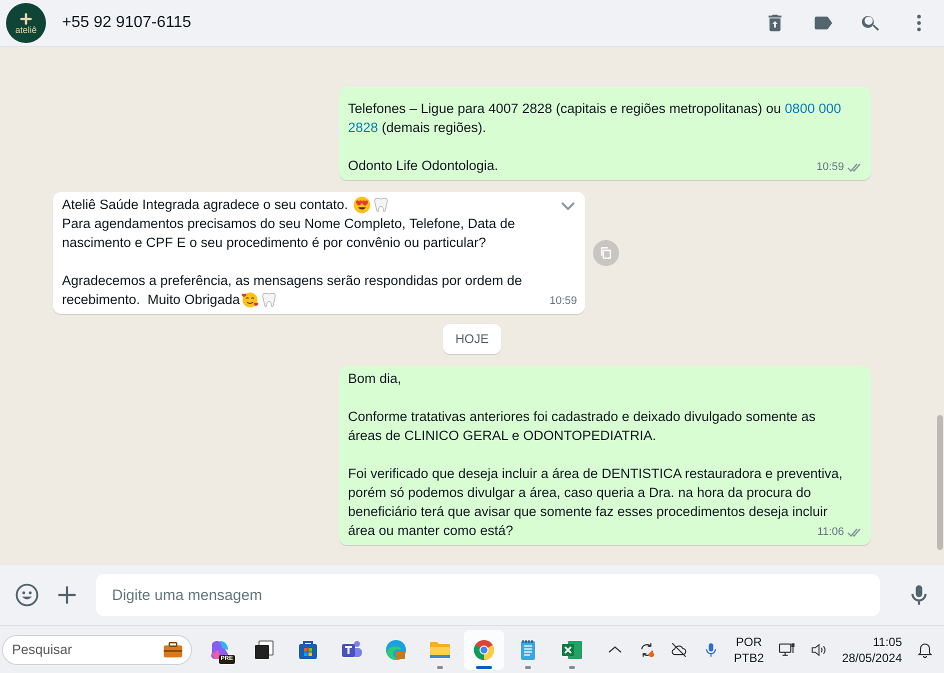 The height and width of the screenshot is (673, 944). Describe the element at coordinates (27, 595) in the screenshot. I see `emoji-icon` at that location.